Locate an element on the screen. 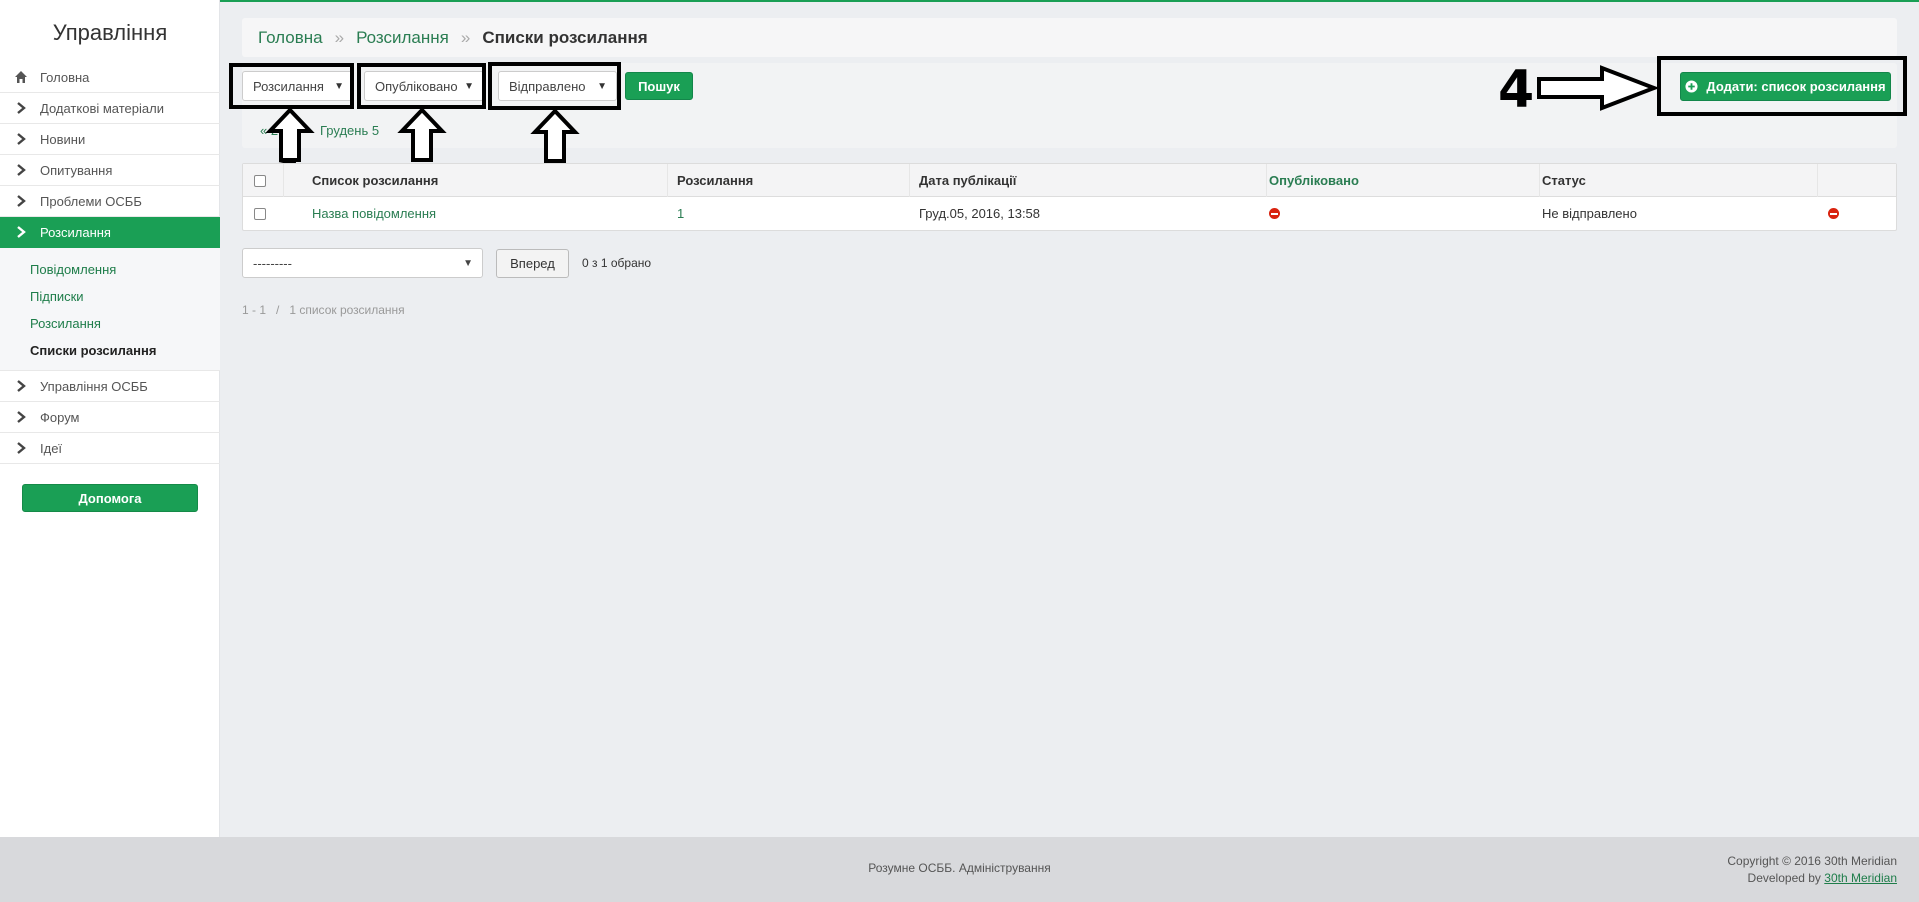  select-all-checkbox is located at coordinates (260, 180).